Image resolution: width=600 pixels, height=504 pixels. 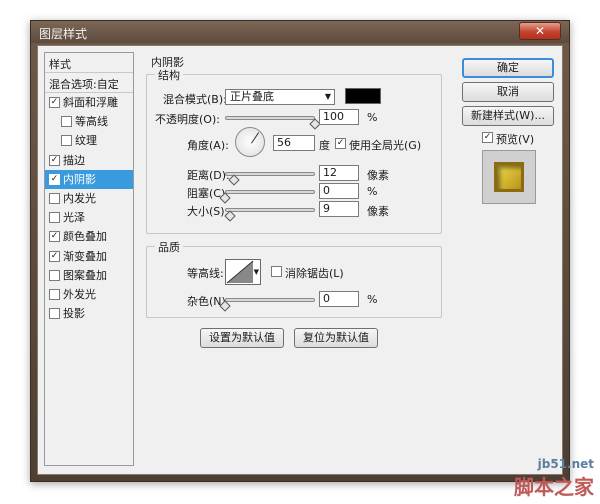 I want to click on style-item-label: 投影, so click(x=74, y=314).